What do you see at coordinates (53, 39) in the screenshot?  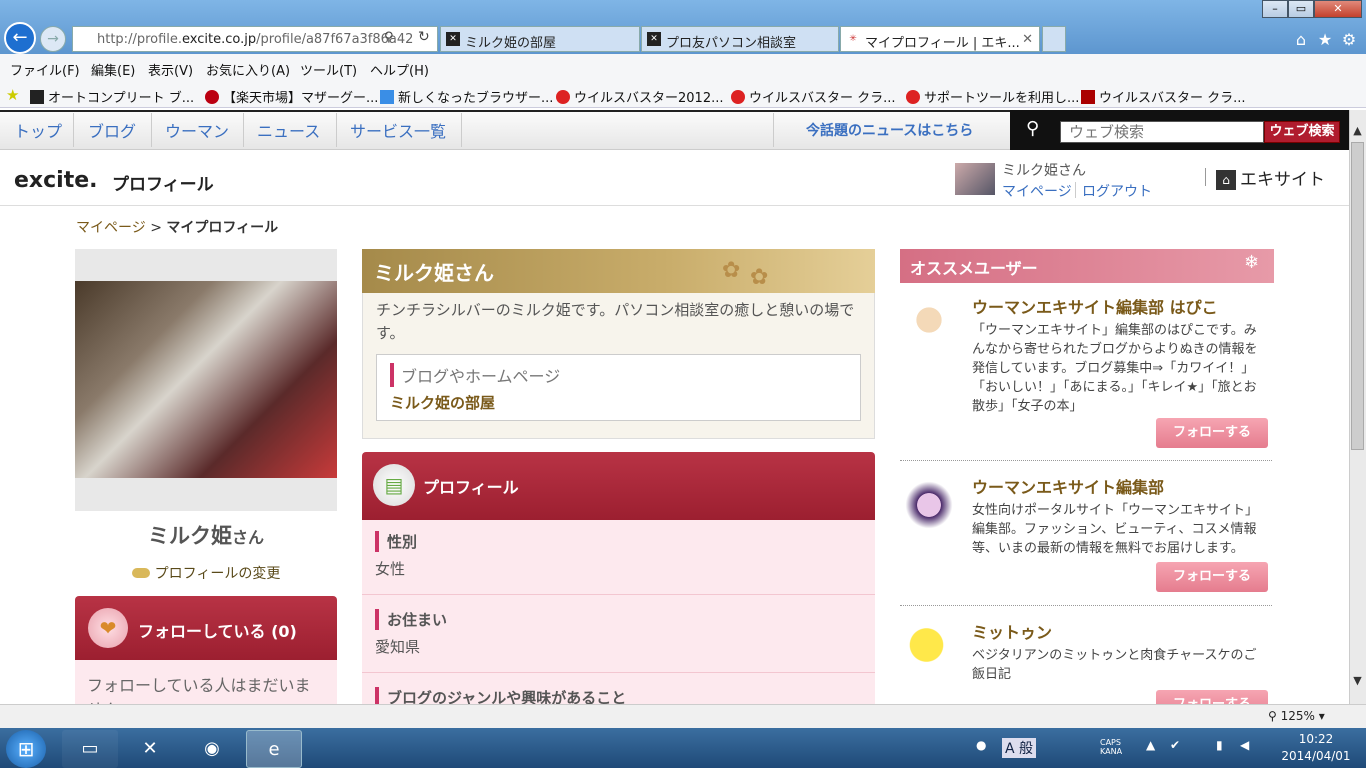 I see `forward-button: →` at bounding box center [53, 39].